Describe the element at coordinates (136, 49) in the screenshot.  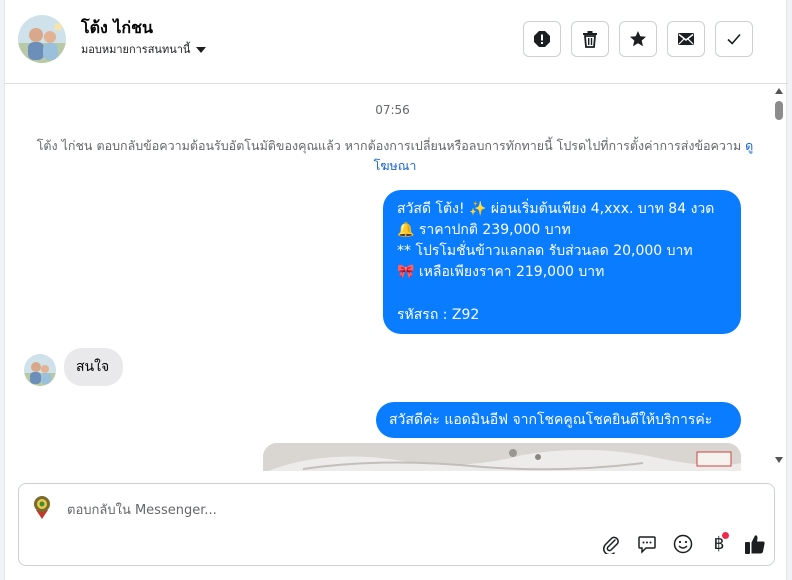
I see `assign-label: มอบหมายการสนทนานี้` at that location.